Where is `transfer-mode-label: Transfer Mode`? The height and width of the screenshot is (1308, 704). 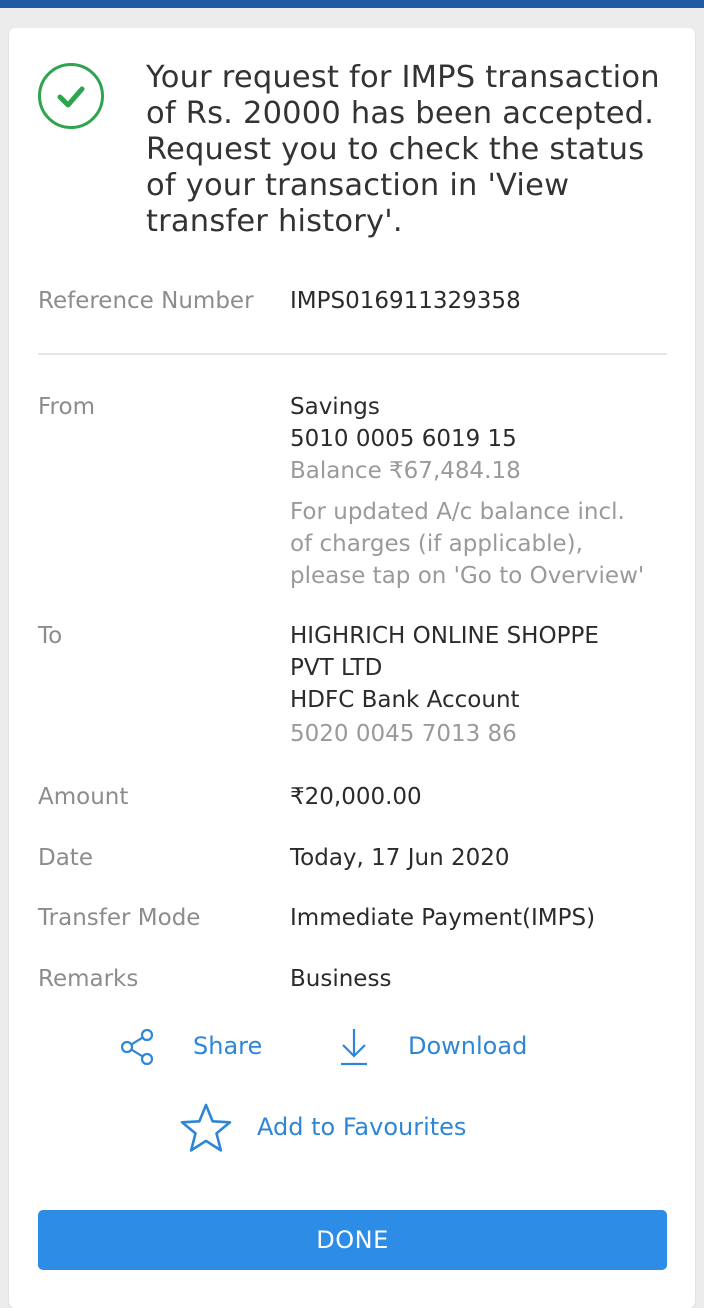
transfer-mode-label: Transfer Mode is located at coordinates (119, 918).